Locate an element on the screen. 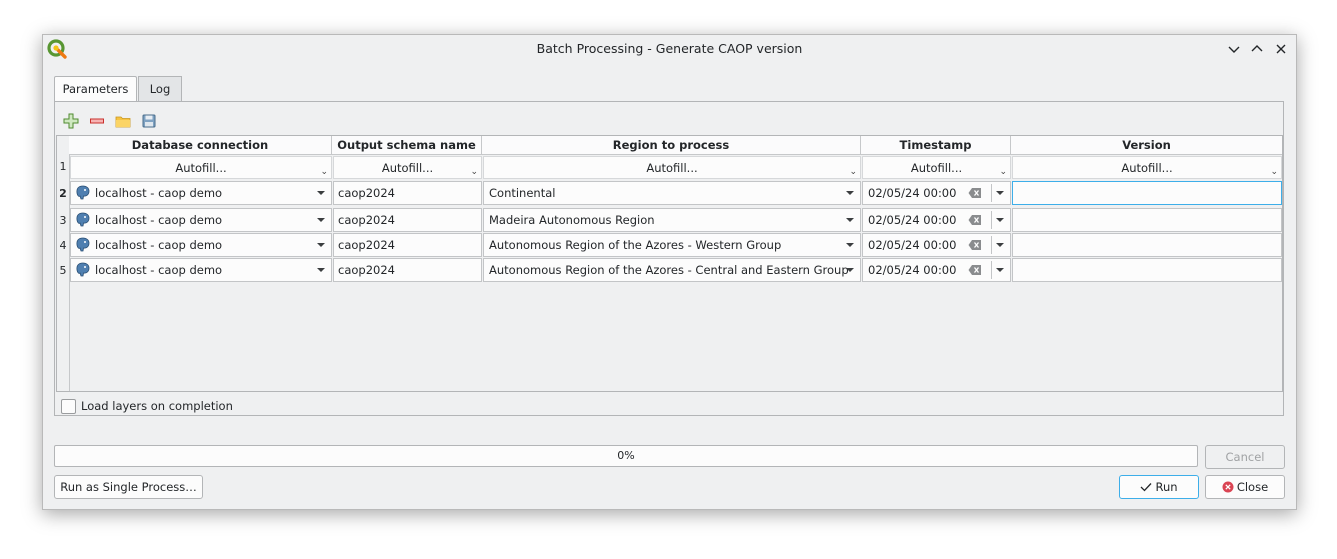 This screenshot has width=1337, height=559. close-button: Close is located at coordinates (1245, 487).